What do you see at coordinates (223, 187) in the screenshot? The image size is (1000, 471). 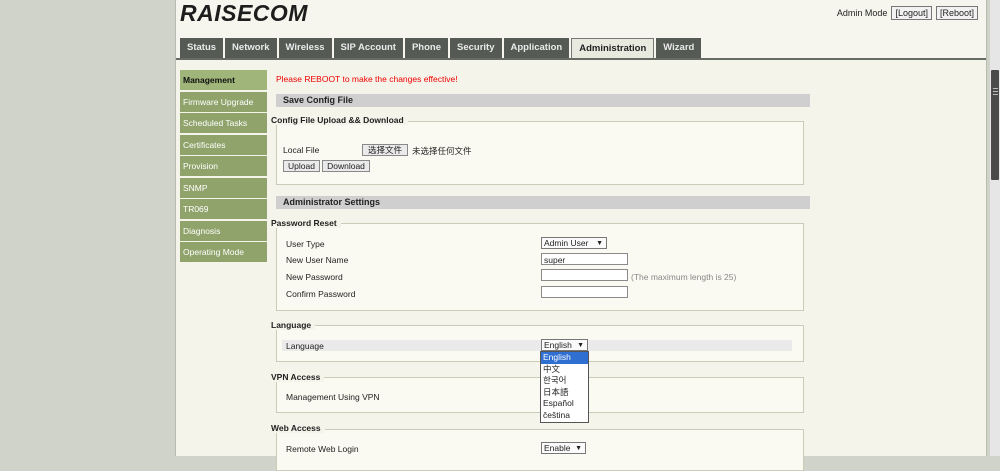 I see `sidebar-item-snmp: SNMP` at bounding box center [223, 187].